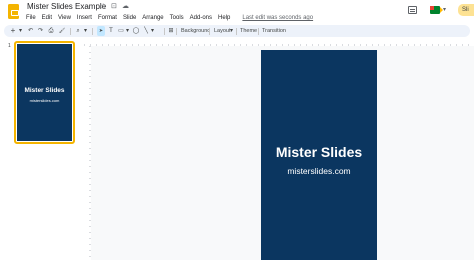 The image size is (474, 260). I want to click on menu-arrange: Arrange, so click(152, 18).